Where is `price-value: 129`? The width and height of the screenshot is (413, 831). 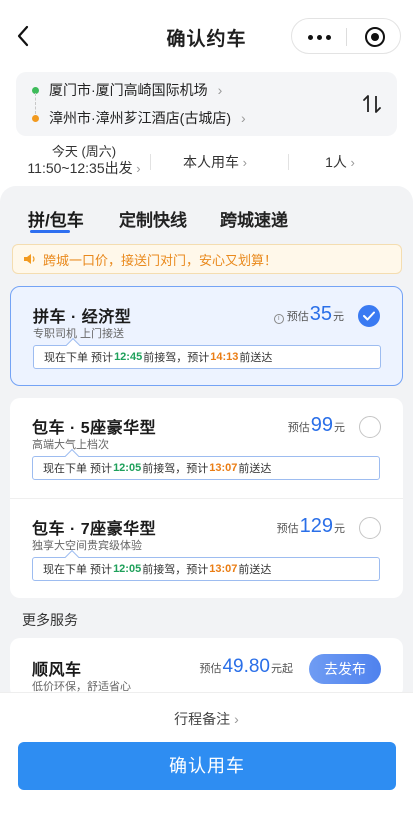 price-value: 129 is located at coordinates (316, 526).